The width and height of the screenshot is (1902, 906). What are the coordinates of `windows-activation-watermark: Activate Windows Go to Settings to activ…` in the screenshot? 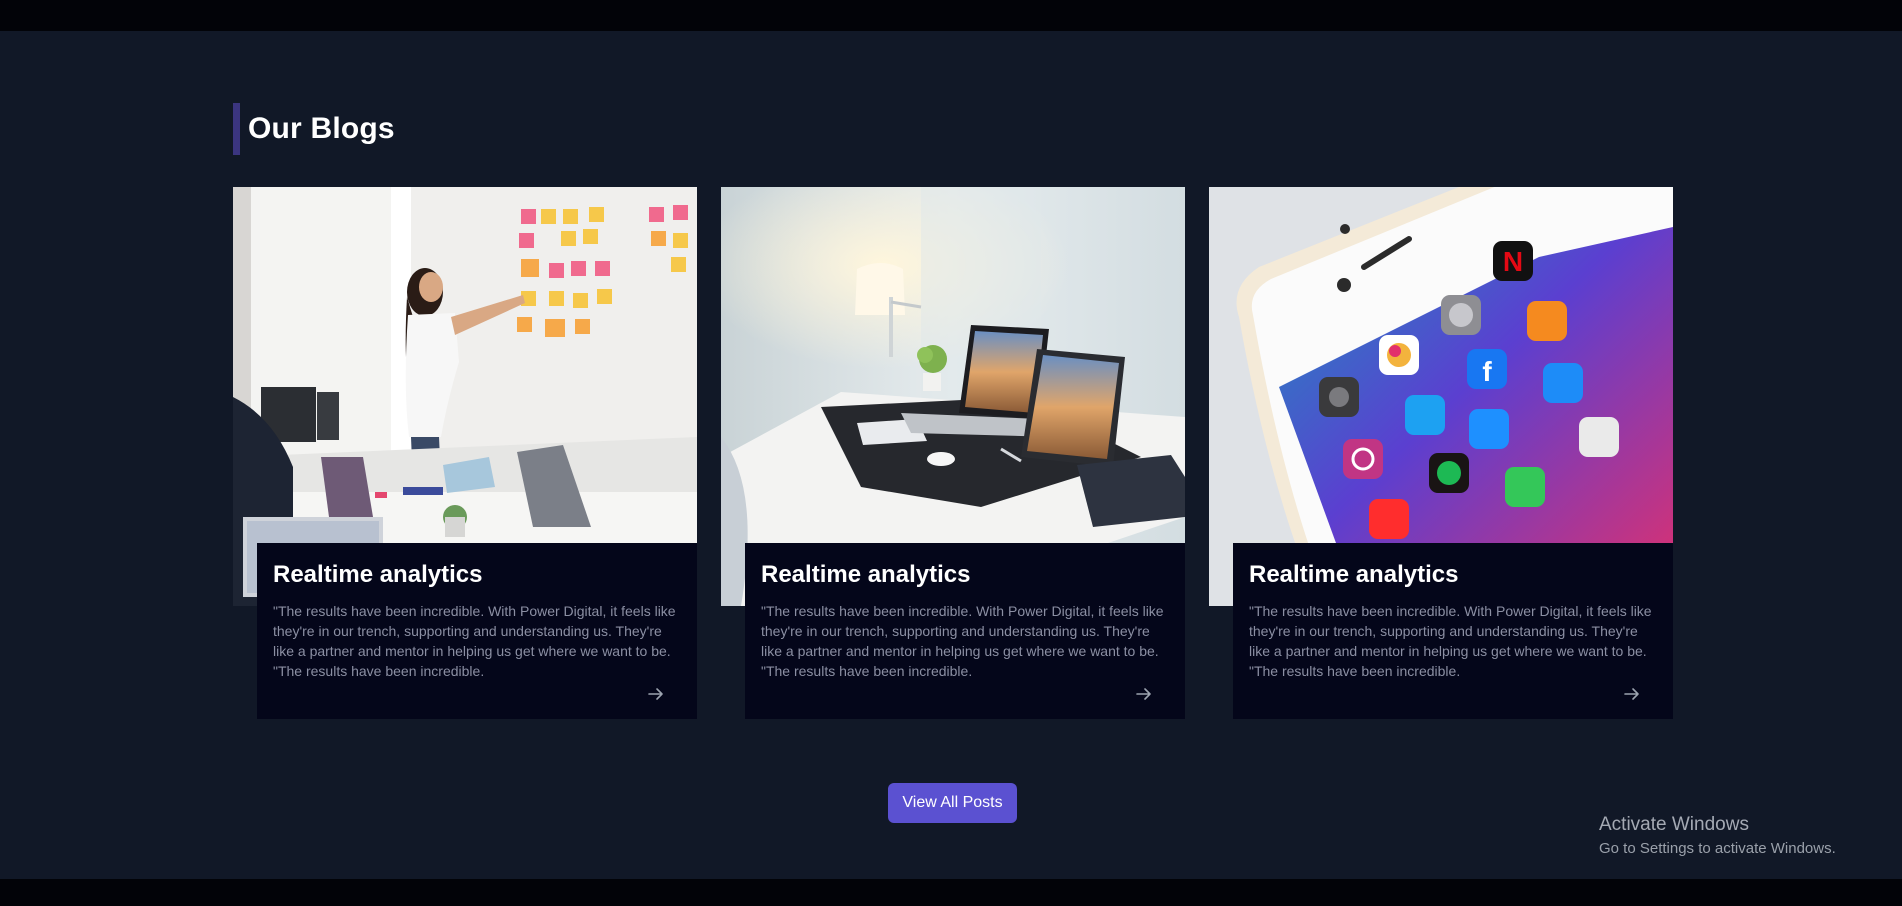 It's located at (1717, 836).